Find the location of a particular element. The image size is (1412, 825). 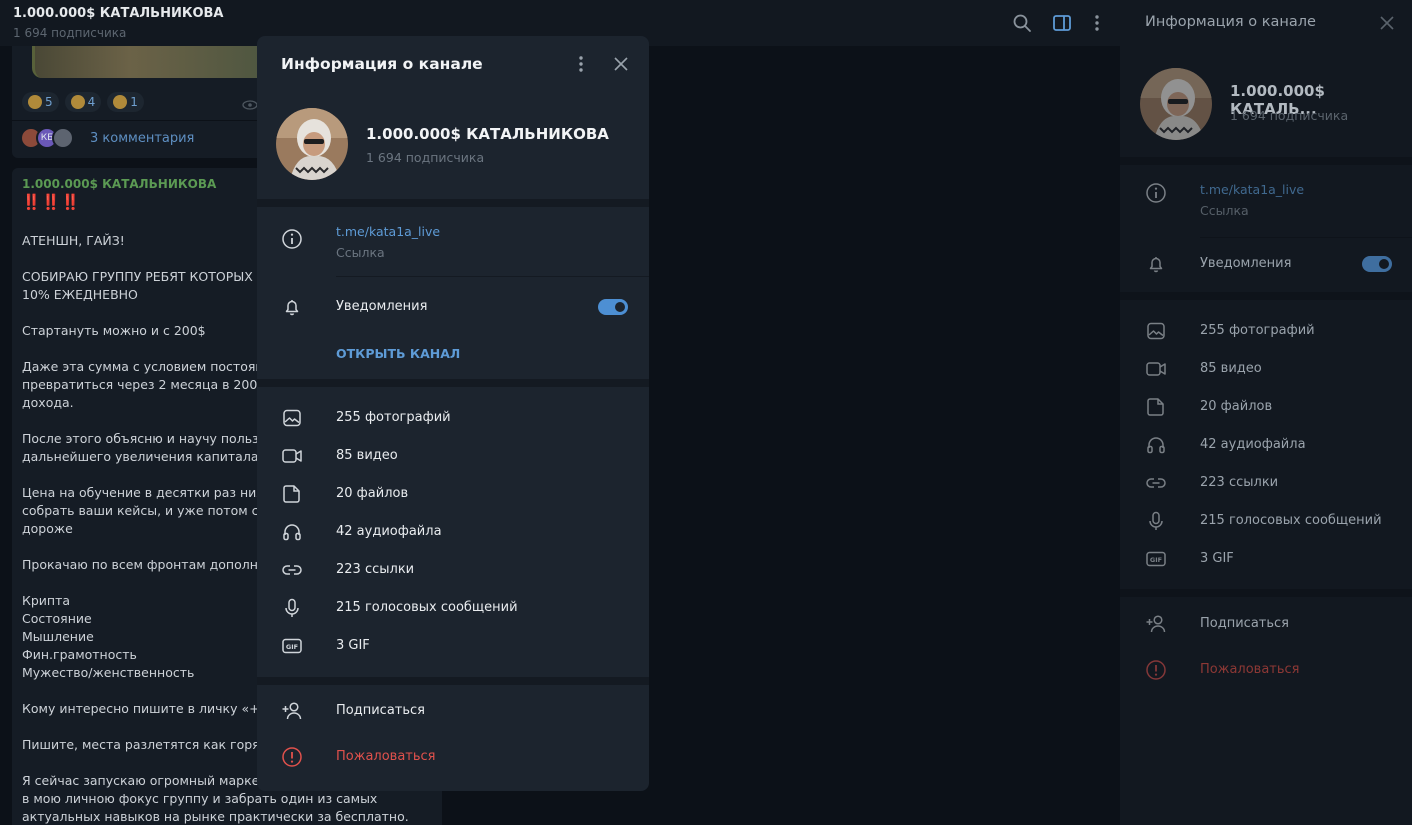

add-user-icon is located at coordinates (292, 711).